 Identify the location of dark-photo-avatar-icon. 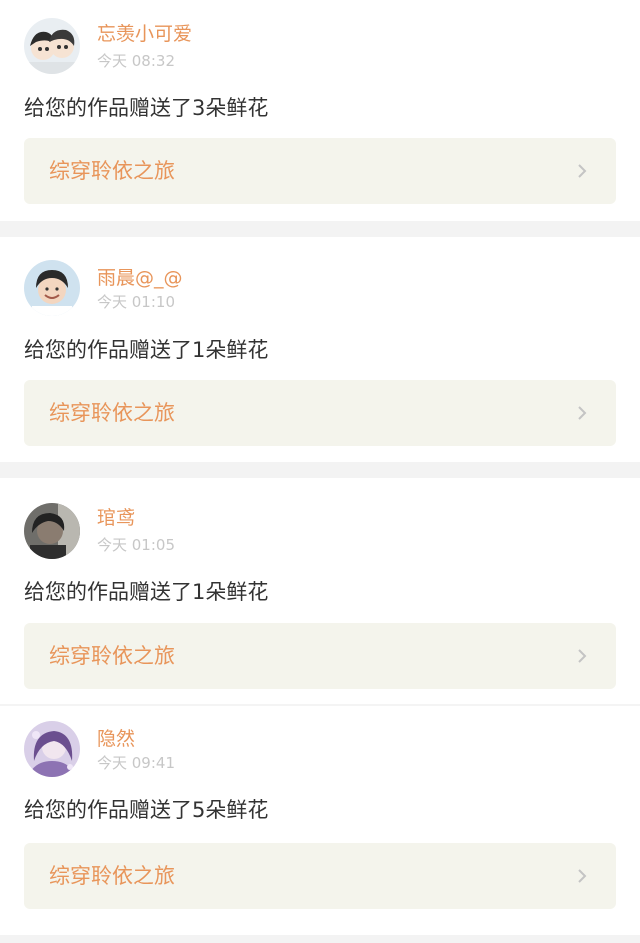
(52, 531).